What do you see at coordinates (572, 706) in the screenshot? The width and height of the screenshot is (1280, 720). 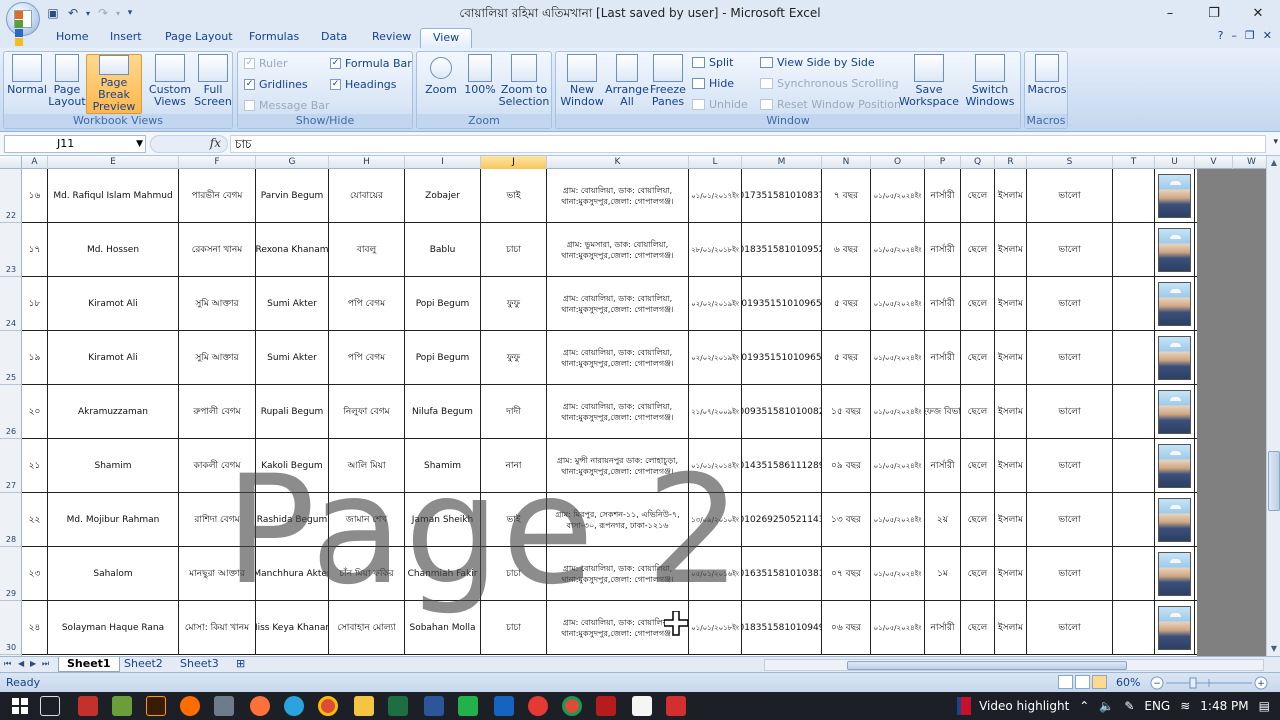 I see `chrome-alt-icon` at bounding box center [572, 706].